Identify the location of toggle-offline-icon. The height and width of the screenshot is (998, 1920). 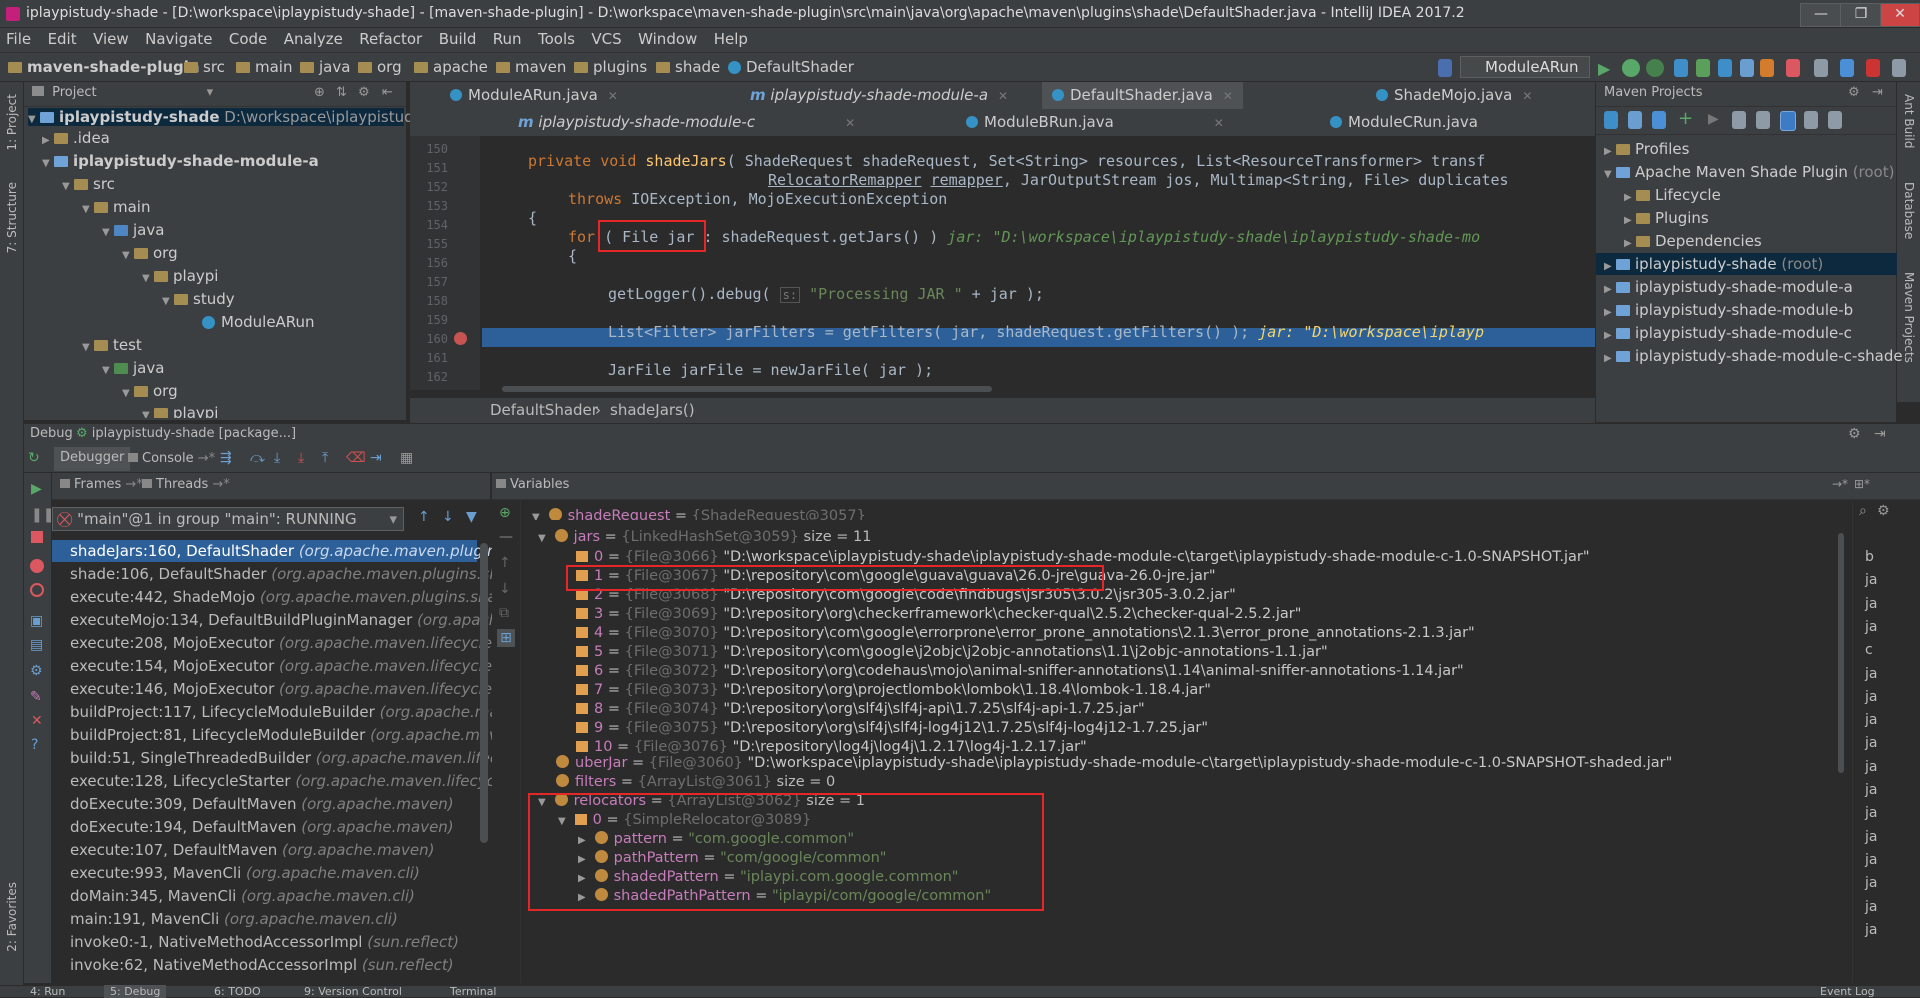
(1739, 120).